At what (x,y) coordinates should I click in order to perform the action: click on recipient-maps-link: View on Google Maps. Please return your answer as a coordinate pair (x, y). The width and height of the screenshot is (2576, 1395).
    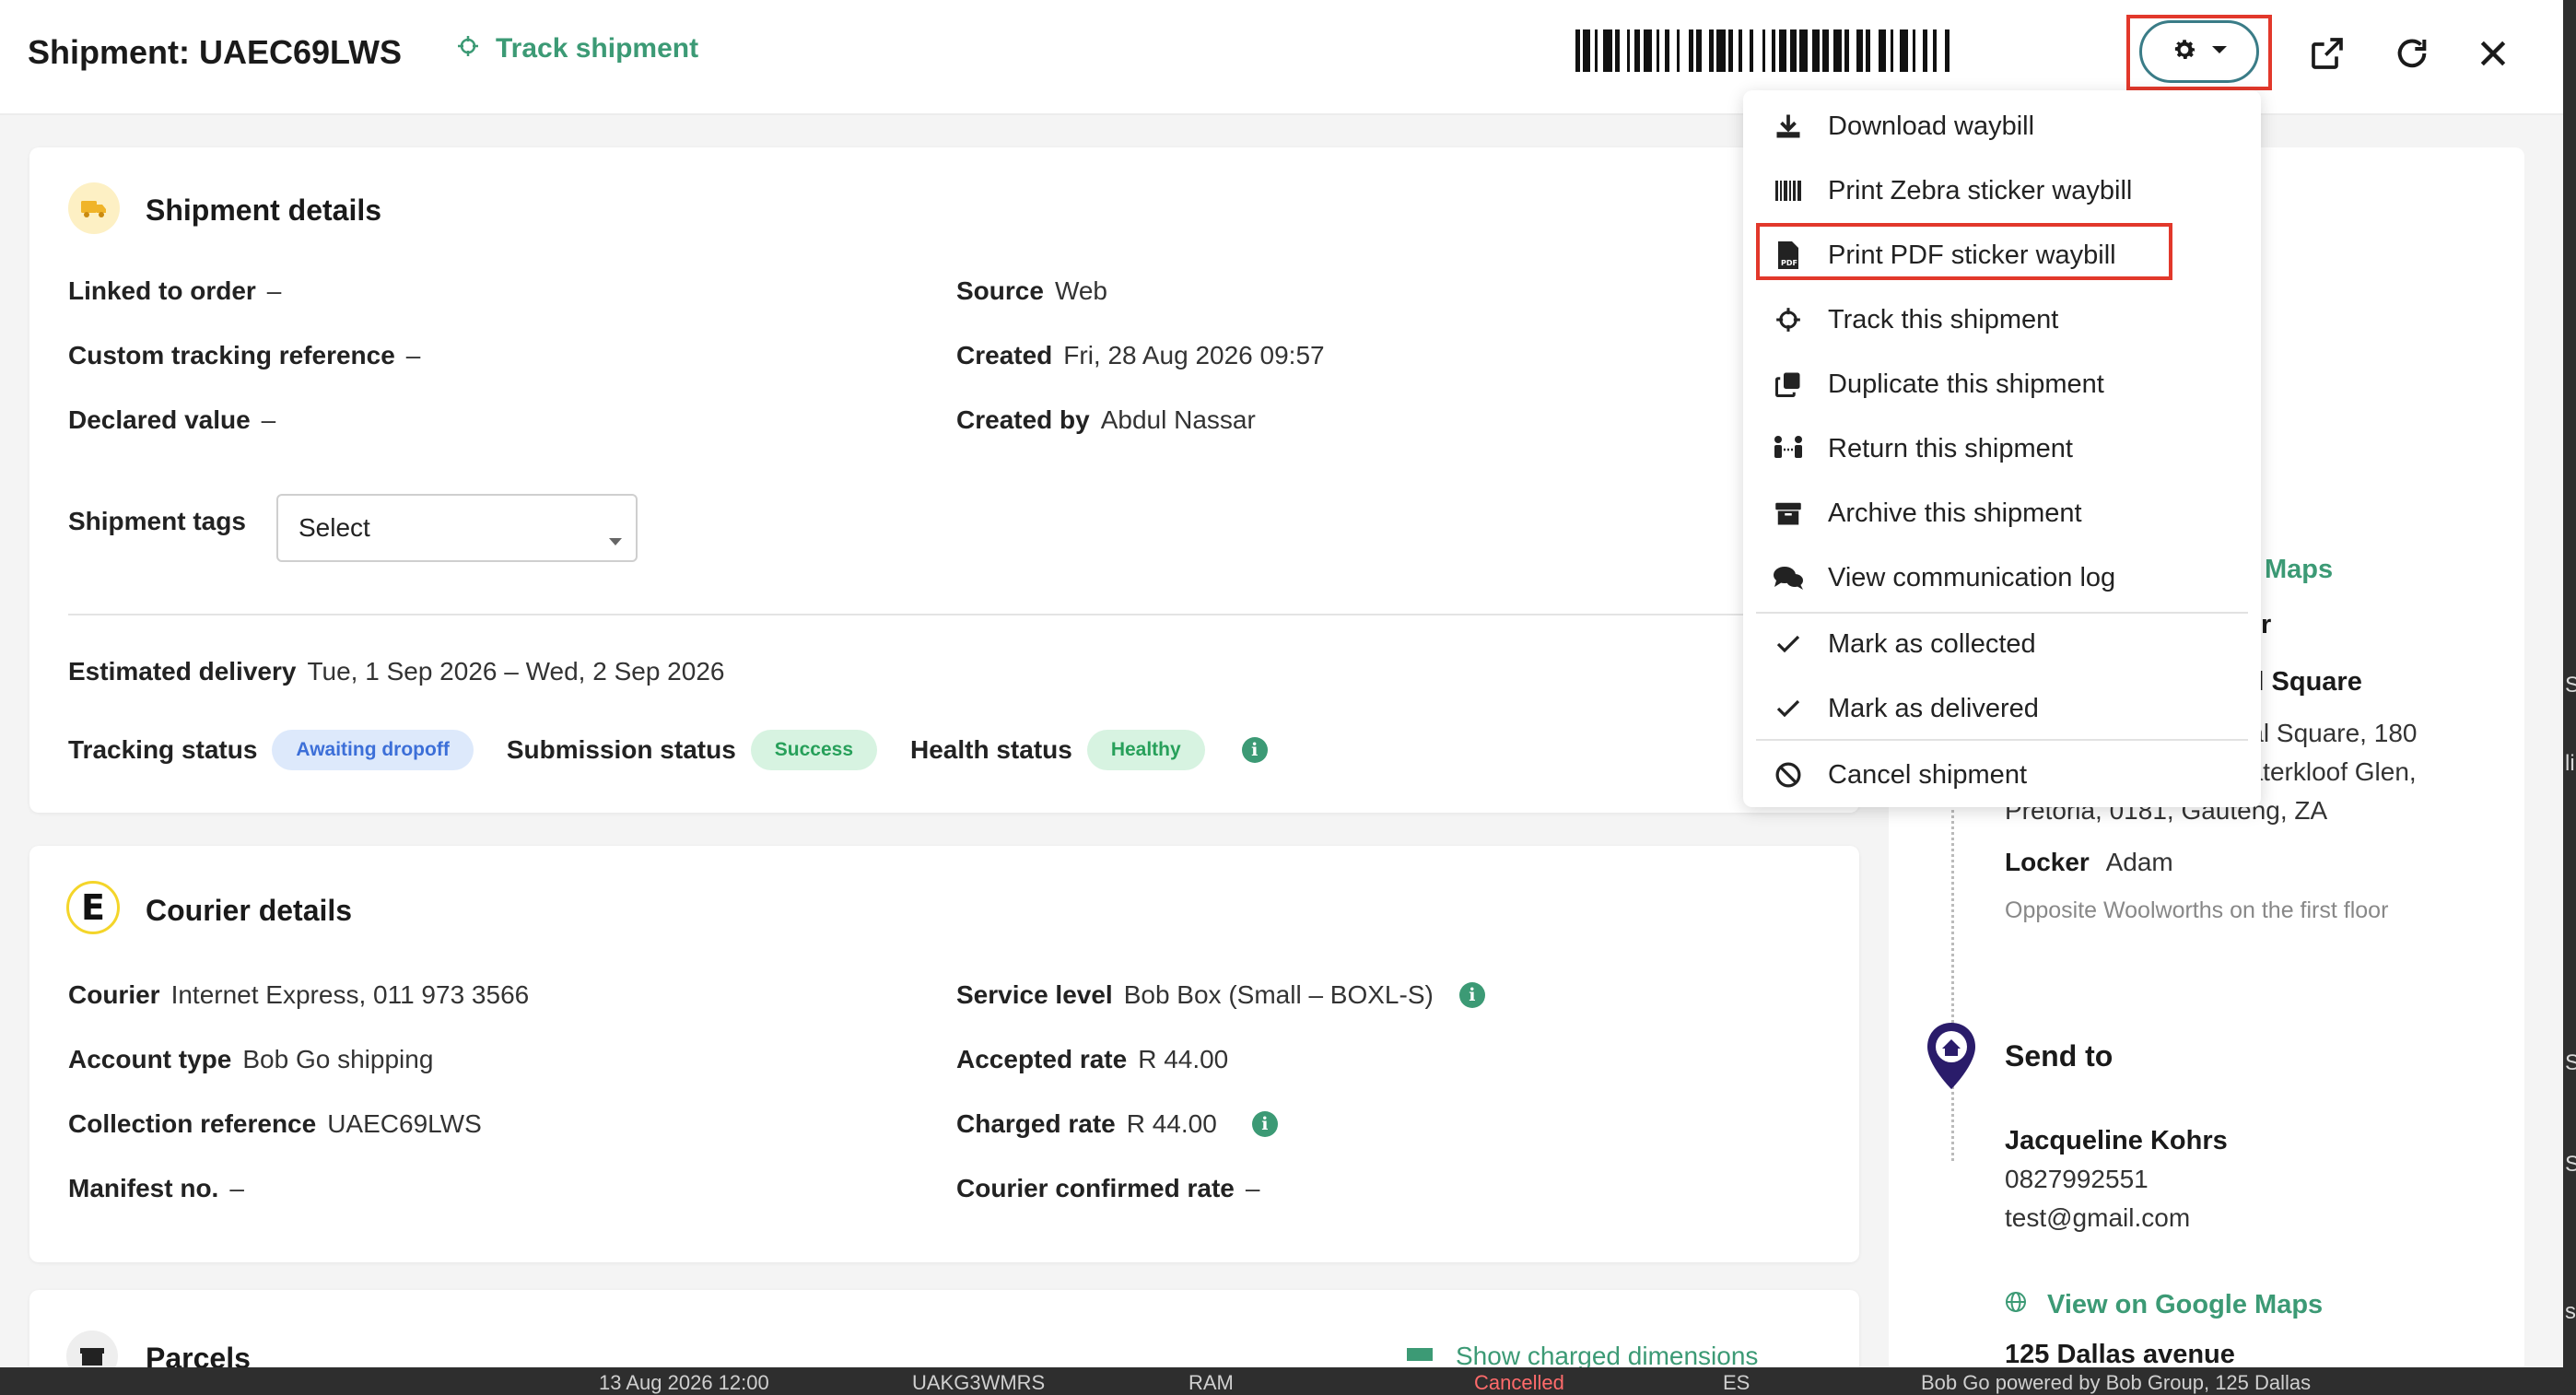
    Looking at the image, I should click on (2164, 1305).